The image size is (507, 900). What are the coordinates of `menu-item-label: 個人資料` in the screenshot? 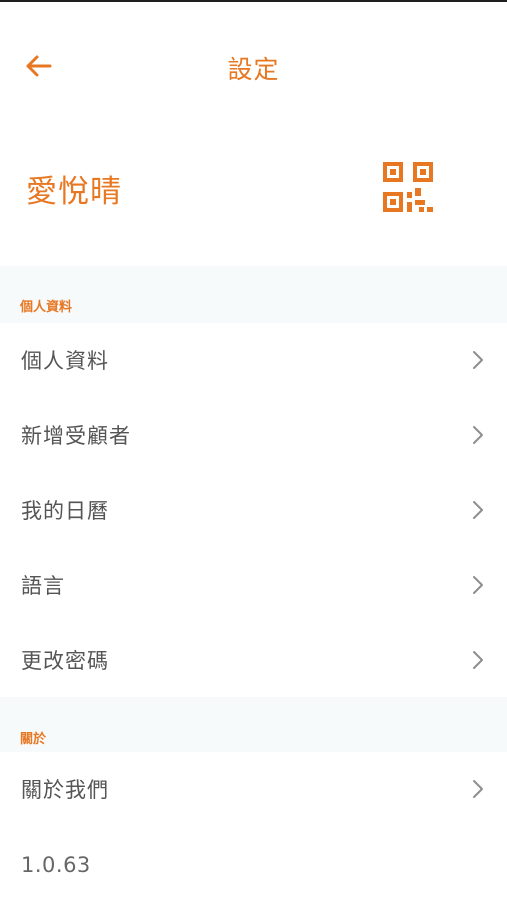 It's located at (65, 361).